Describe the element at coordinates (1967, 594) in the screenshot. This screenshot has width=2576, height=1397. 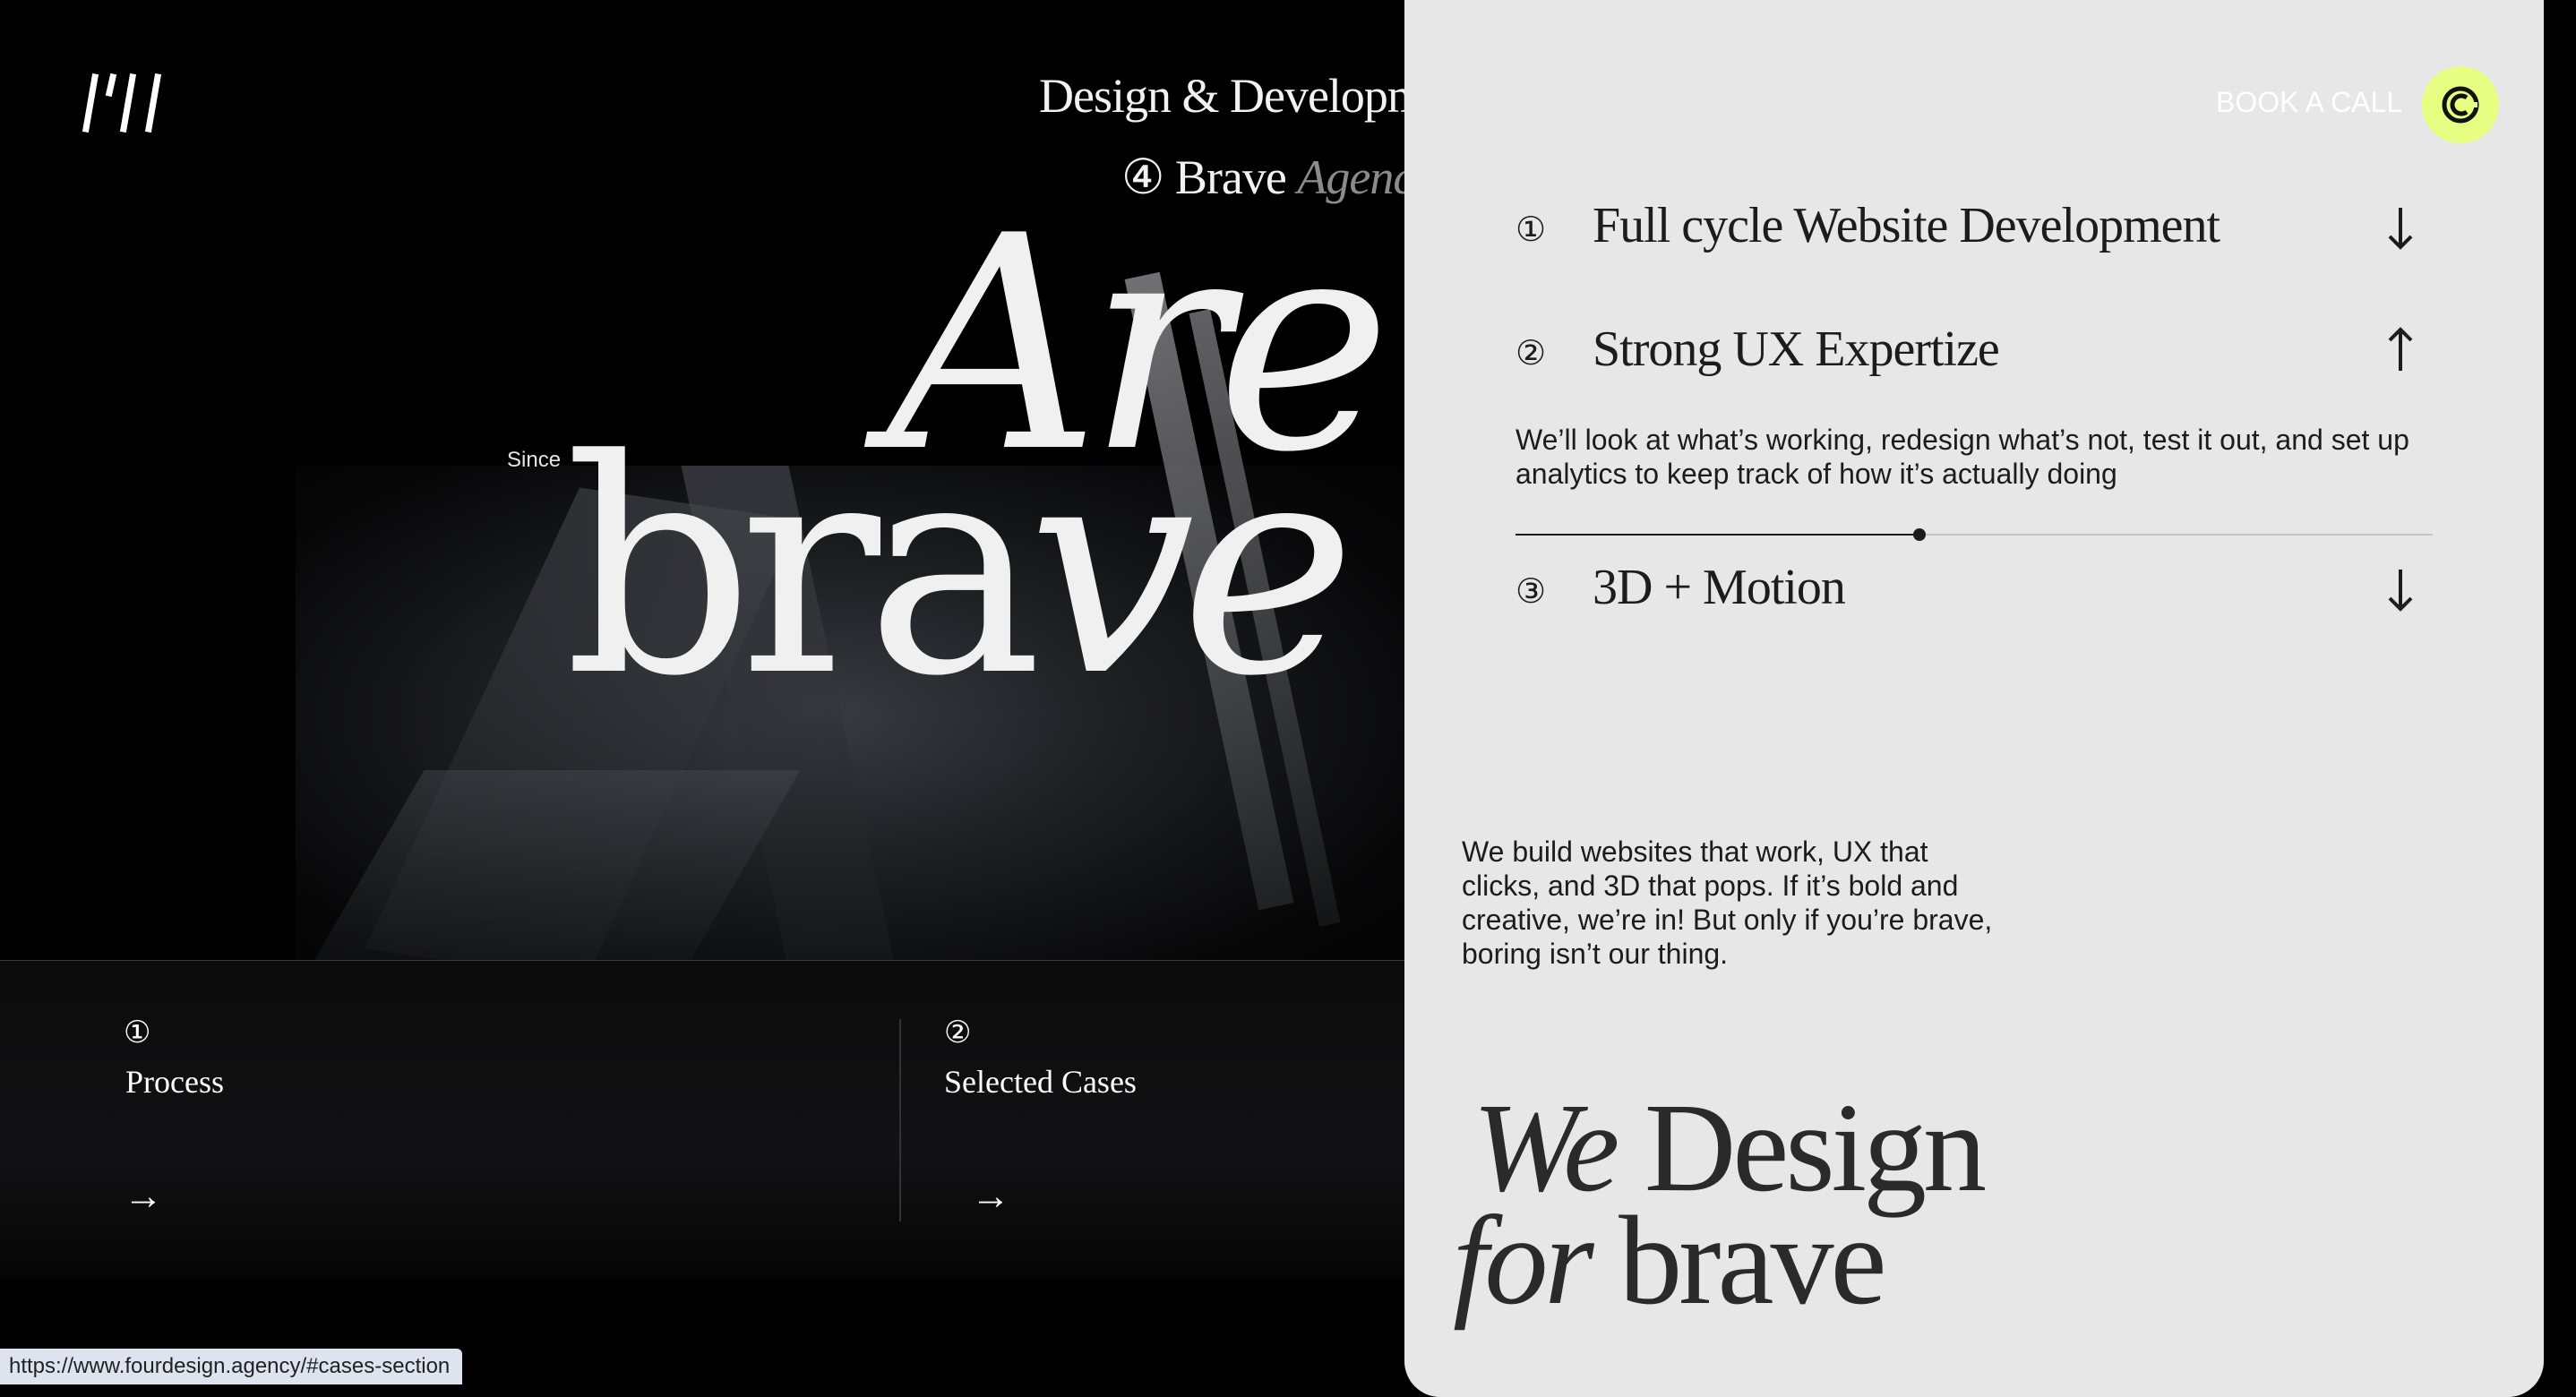
I see `accordion-item-3d-motion: ③ 3D + Motion` at that location.